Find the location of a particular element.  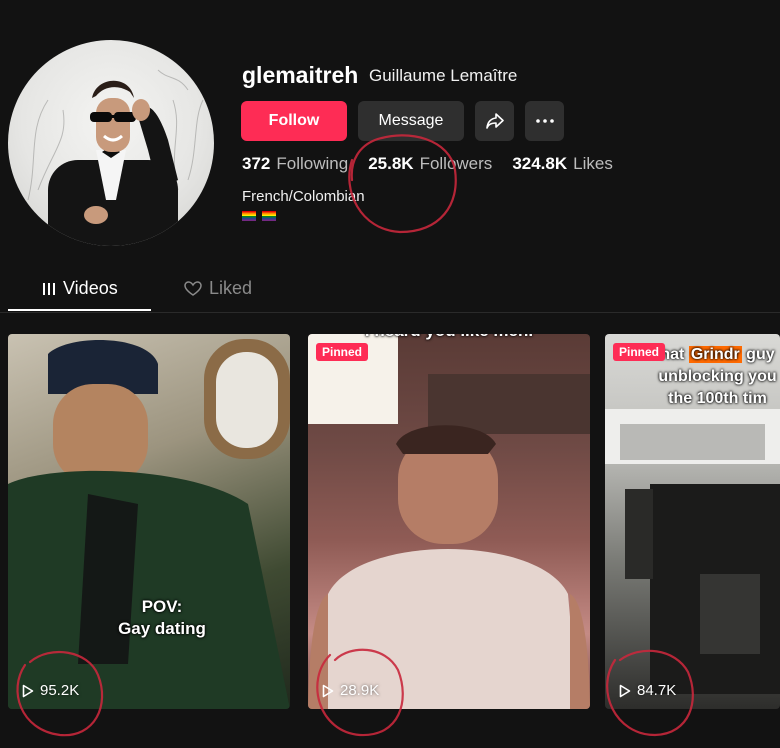

share-button is located at coordinates (494, 121).